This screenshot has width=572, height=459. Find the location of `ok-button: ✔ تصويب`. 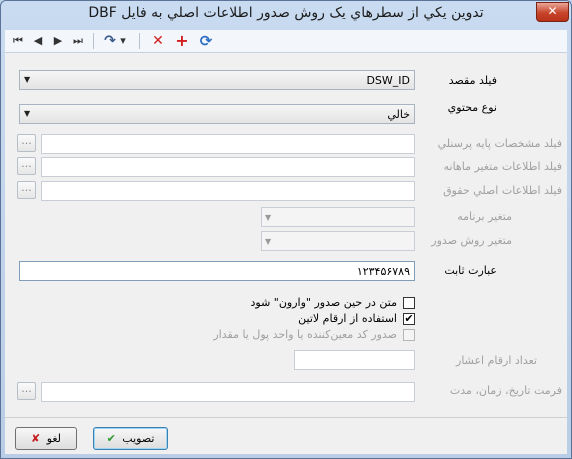

ok-button: ✔ تصويب is located at coordinates (130, 438).